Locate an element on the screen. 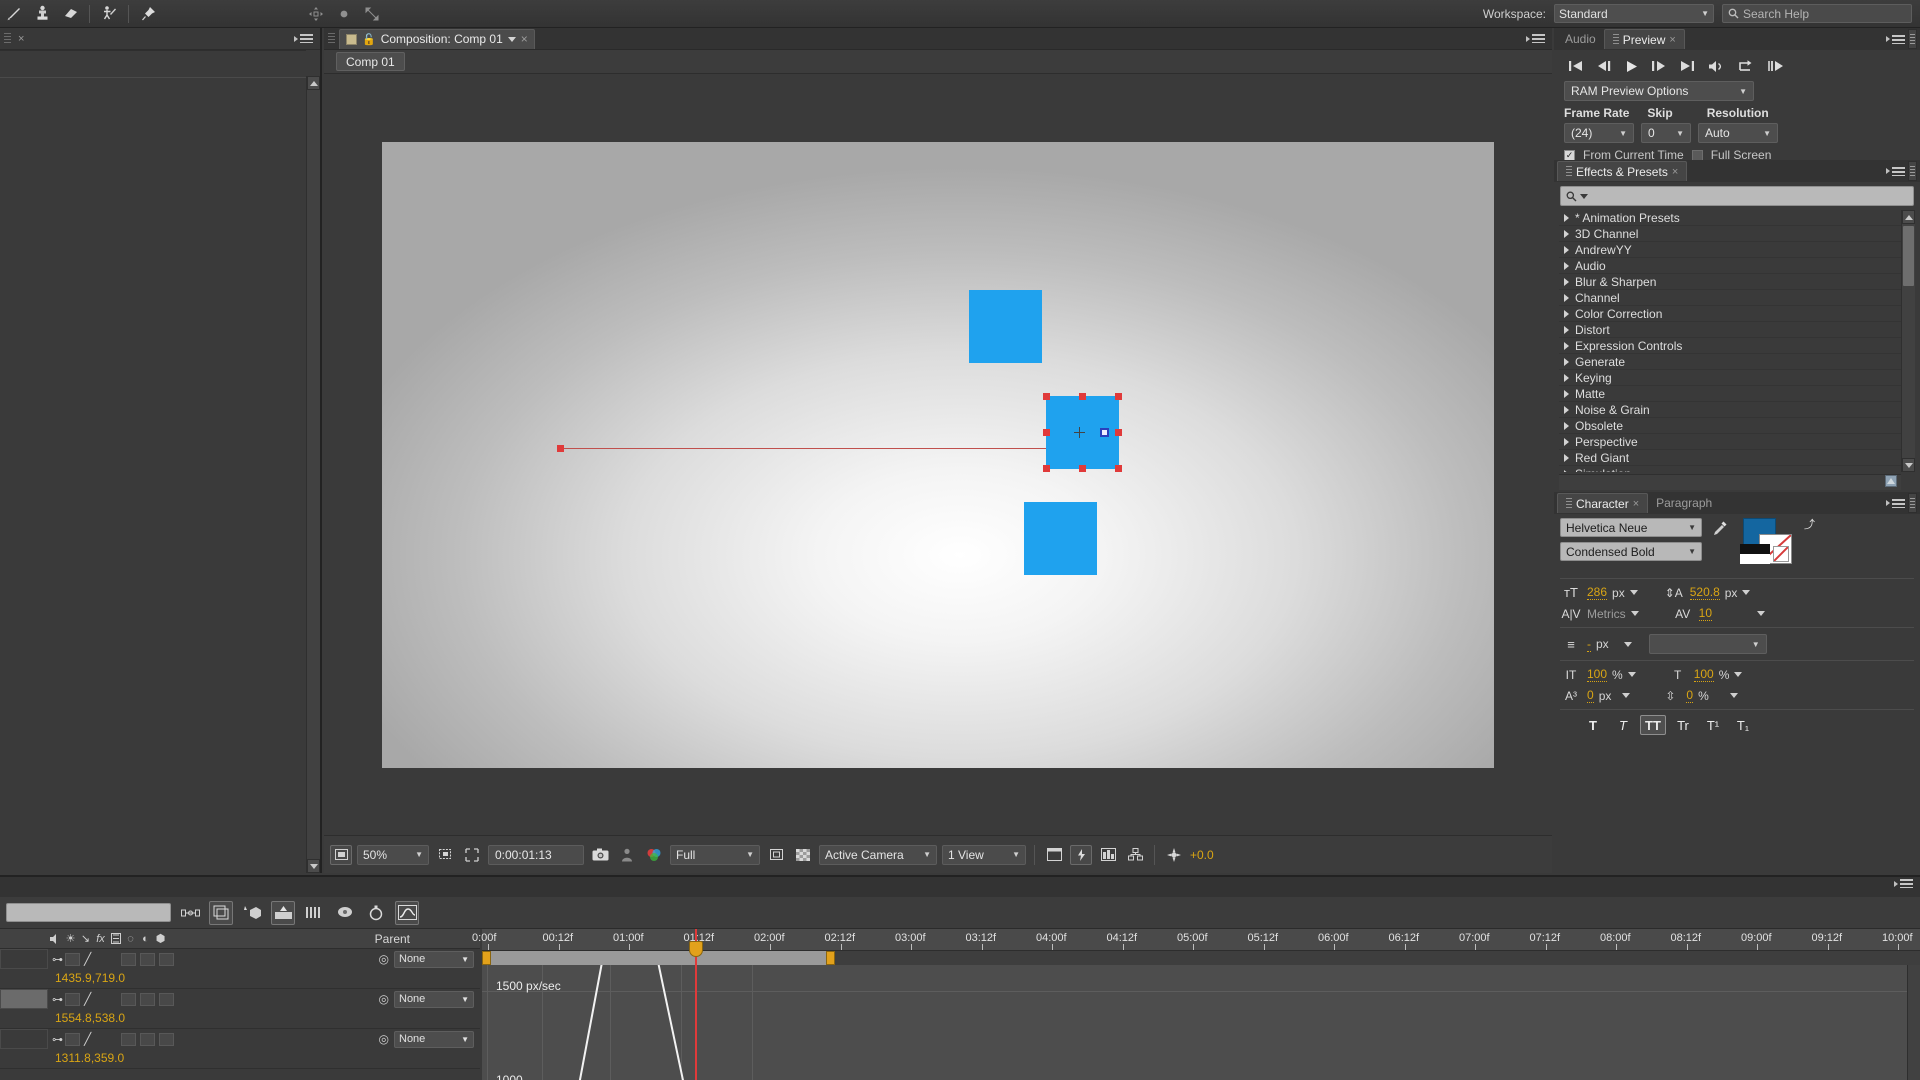  brush-tool is located at coordinates (14, 14).